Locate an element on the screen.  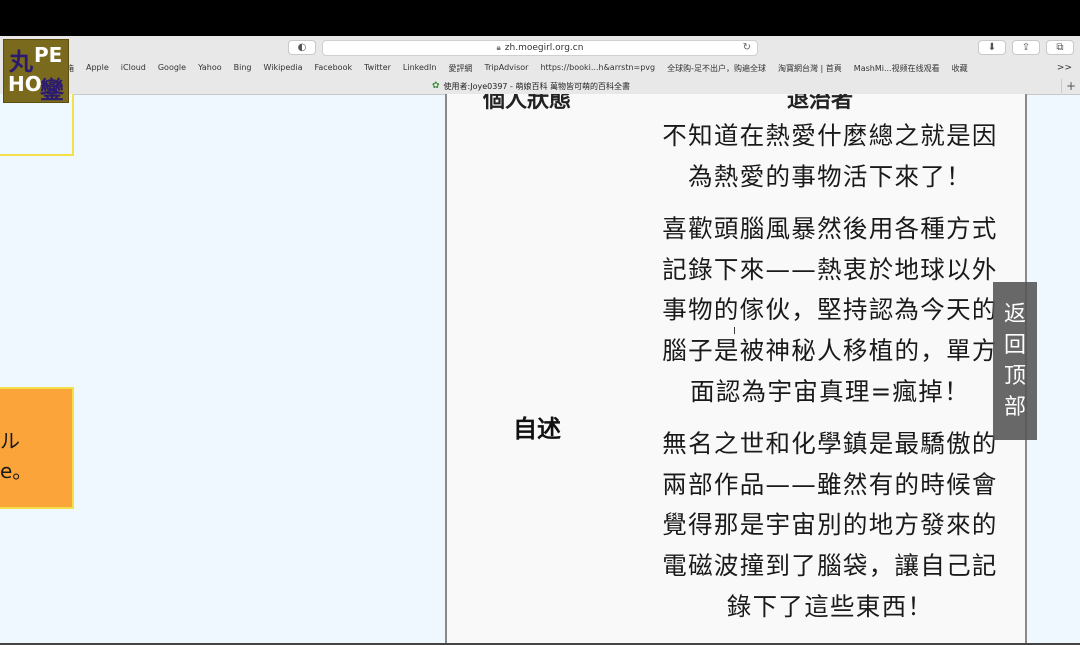
left-orange-panel: ル e。 is located at coordinates (37, 448).